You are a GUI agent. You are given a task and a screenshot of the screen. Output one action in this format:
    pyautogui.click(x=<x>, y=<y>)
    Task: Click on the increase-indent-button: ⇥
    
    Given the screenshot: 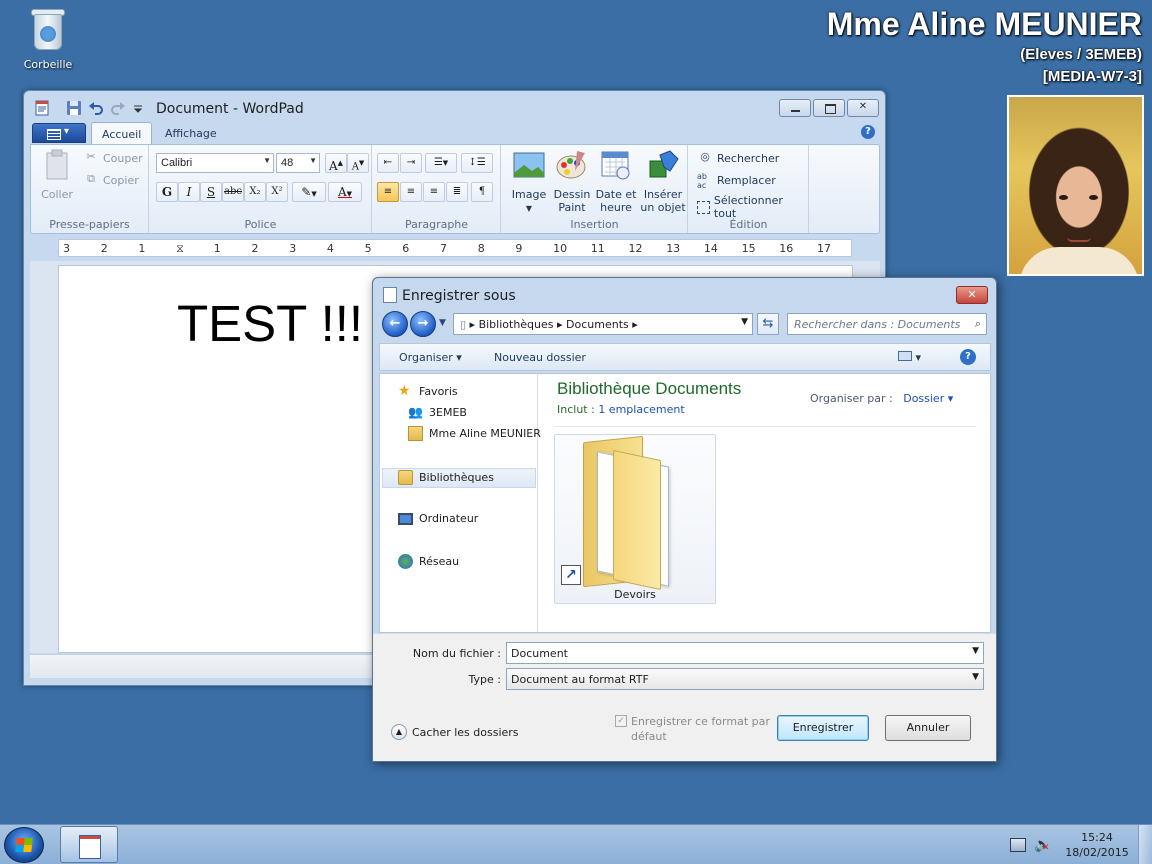 What is the action you would take?
    pyautogui.click(x=411, y=163)
    